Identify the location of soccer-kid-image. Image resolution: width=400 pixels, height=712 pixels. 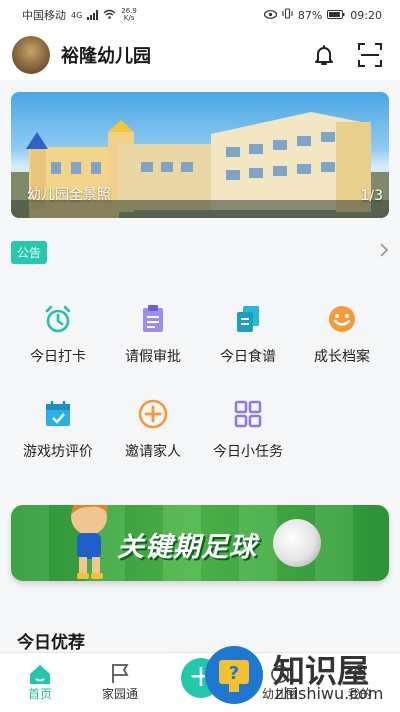
(89, 542).